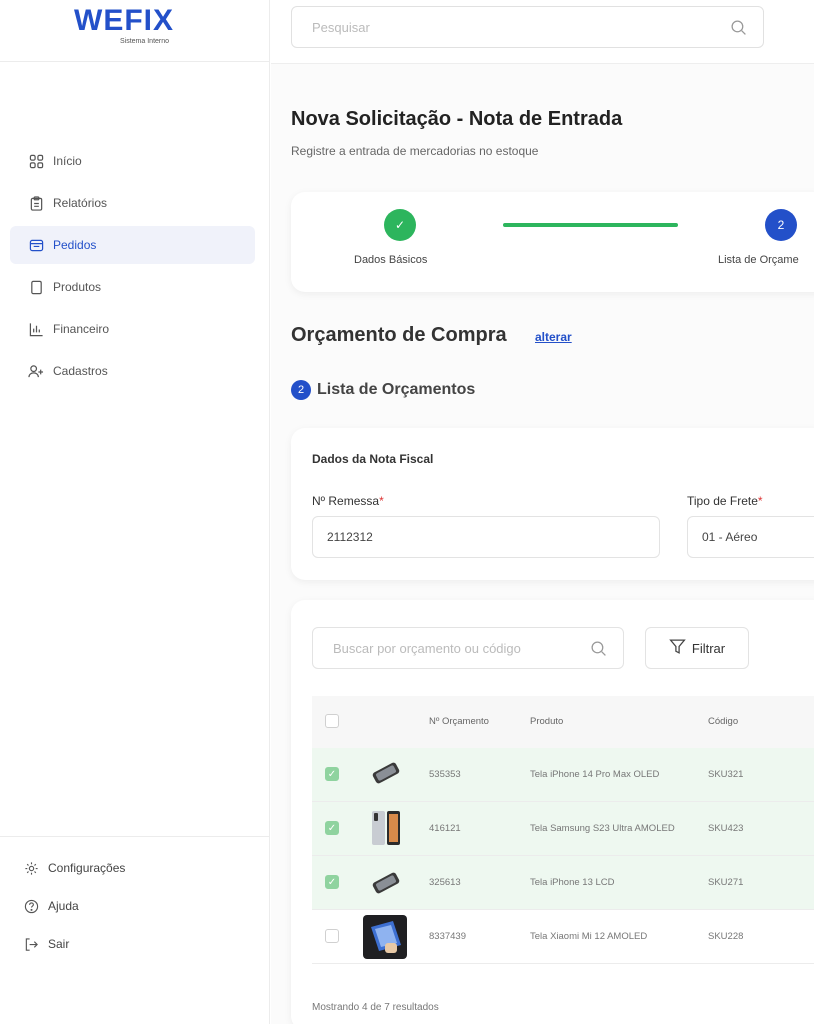 This screenshot has height=1024, width=814. What do you see at coordinates (708, 648) in the screenshot?
I see `filter-button-label: Filtrar` at bounding box center [708, 648].